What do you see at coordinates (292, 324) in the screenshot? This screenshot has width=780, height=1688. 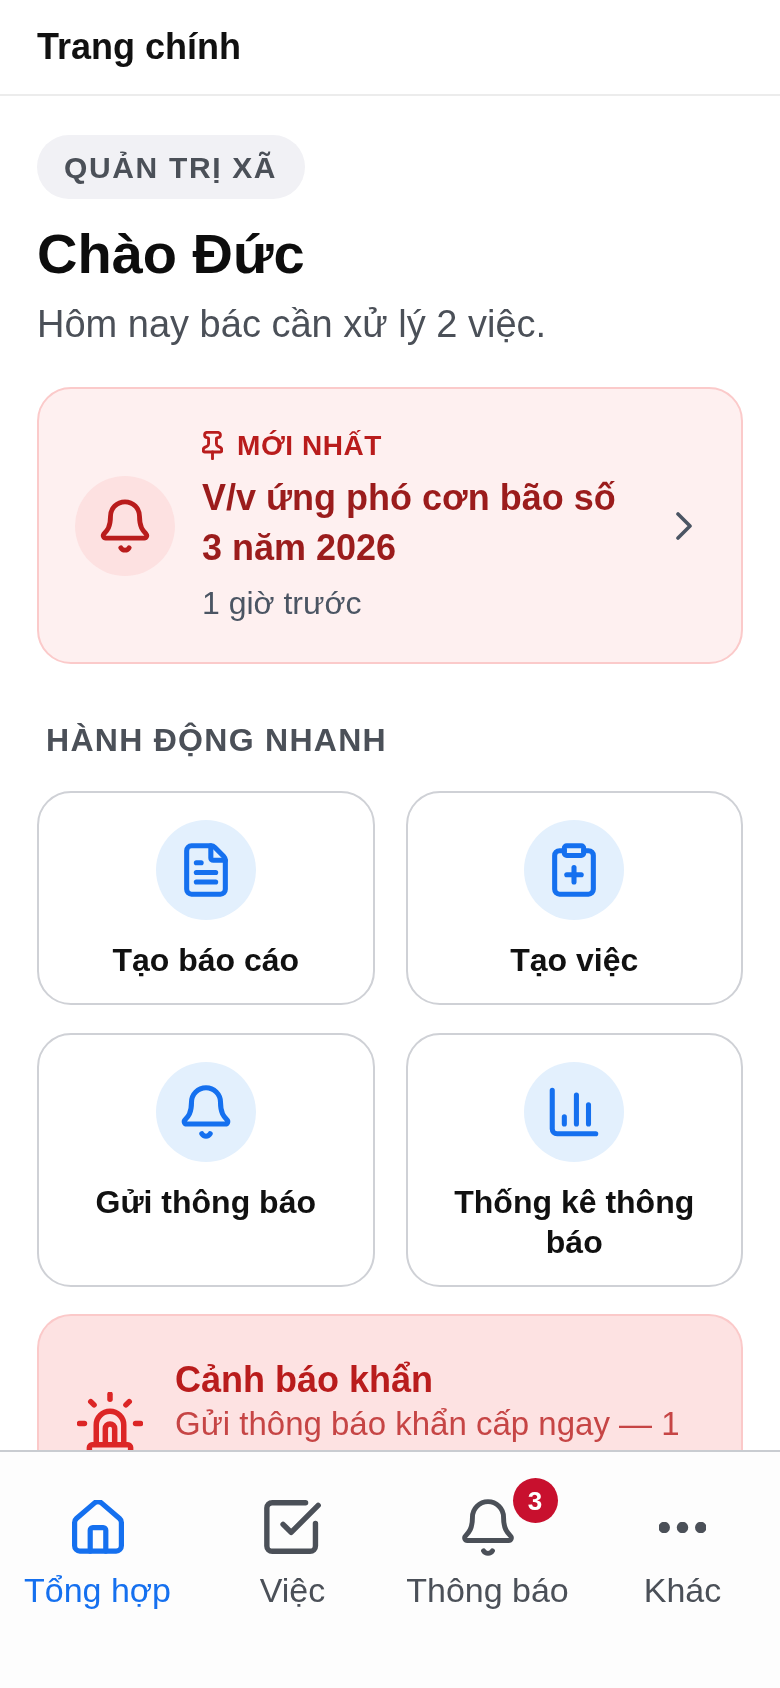 I see `task-summary: Hôm nay bác cần xử lý 2 việc.` at bounding box center [292, 324].